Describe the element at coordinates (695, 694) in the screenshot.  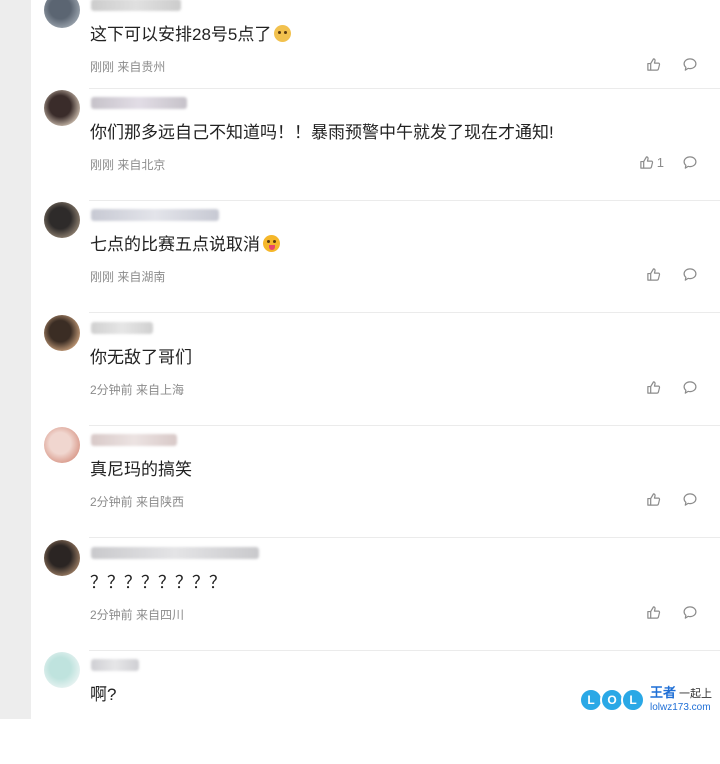
I see `watermark-slogan: 一起上` at that location.